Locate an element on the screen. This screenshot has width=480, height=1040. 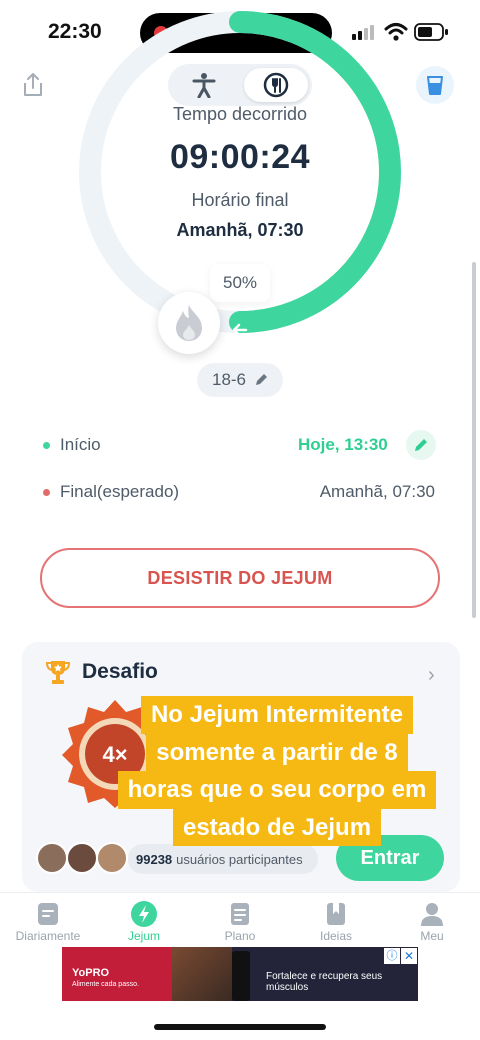
expected-end-label: Final(esperado) is located at coordinates (120, 491).